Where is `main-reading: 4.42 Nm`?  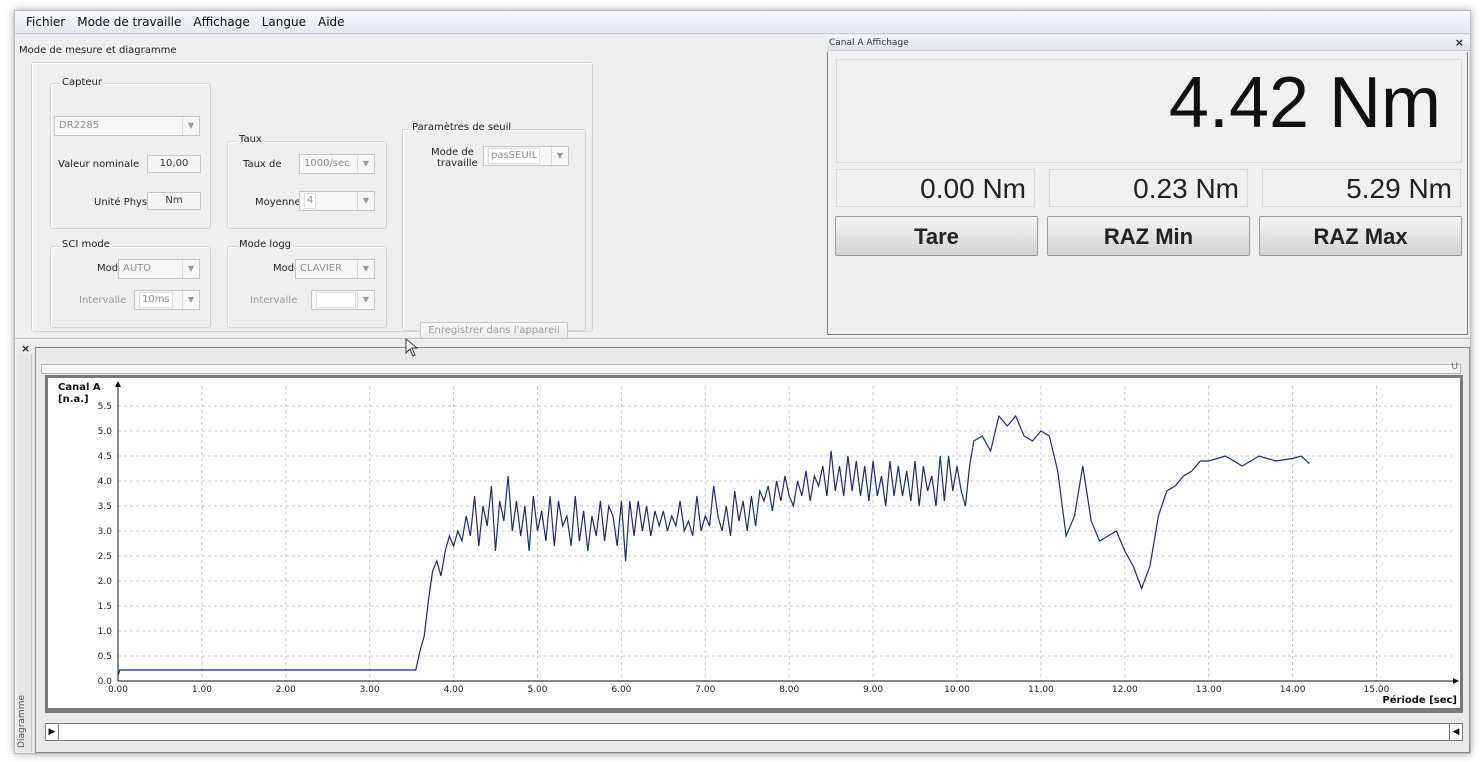
main-reading: 4.42 Nm is located at coordinates (1304, 103).